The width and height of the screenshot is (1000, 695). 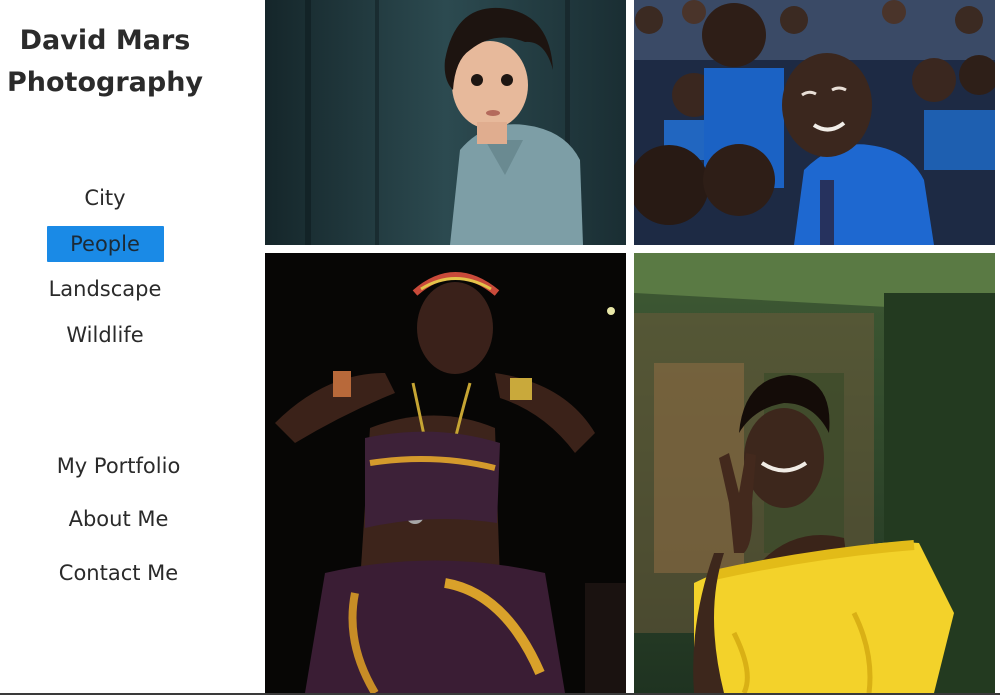 I want to click on category-label: Wildlife, so click(x=105, y=335).